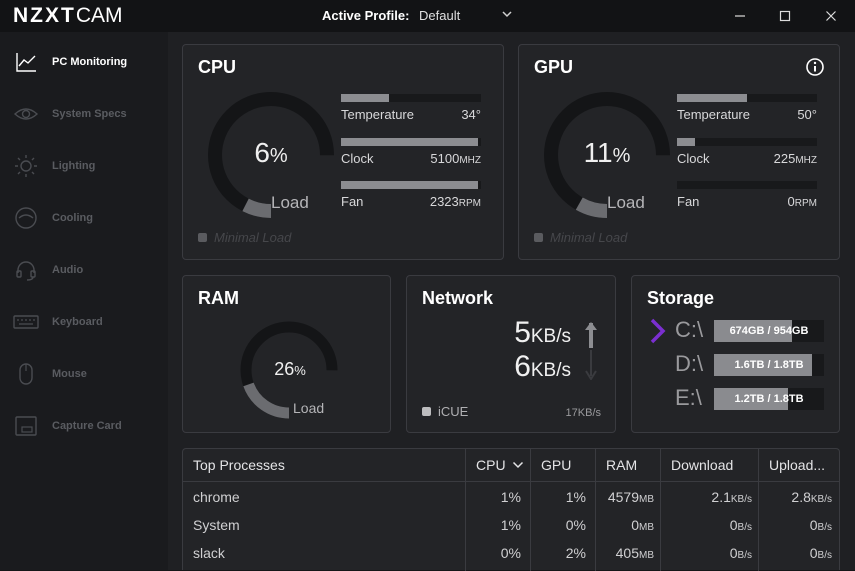  What do you see at coordinates (634, 553) in the screenshot?
I see `process-ram: 405MB` at bounding box center [634, 553].